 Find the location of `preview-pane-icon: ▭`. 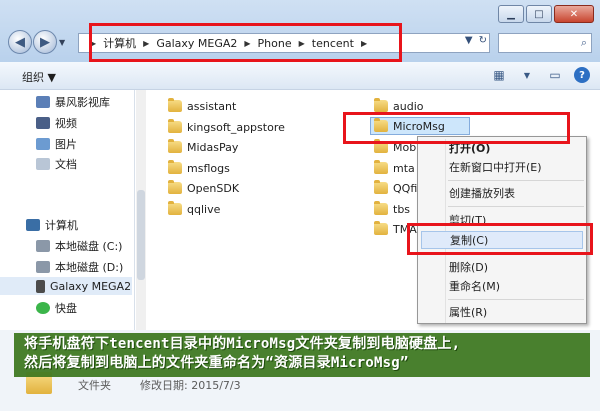

preview-pane-icon: ▭ is located at coordinates (555, 75).